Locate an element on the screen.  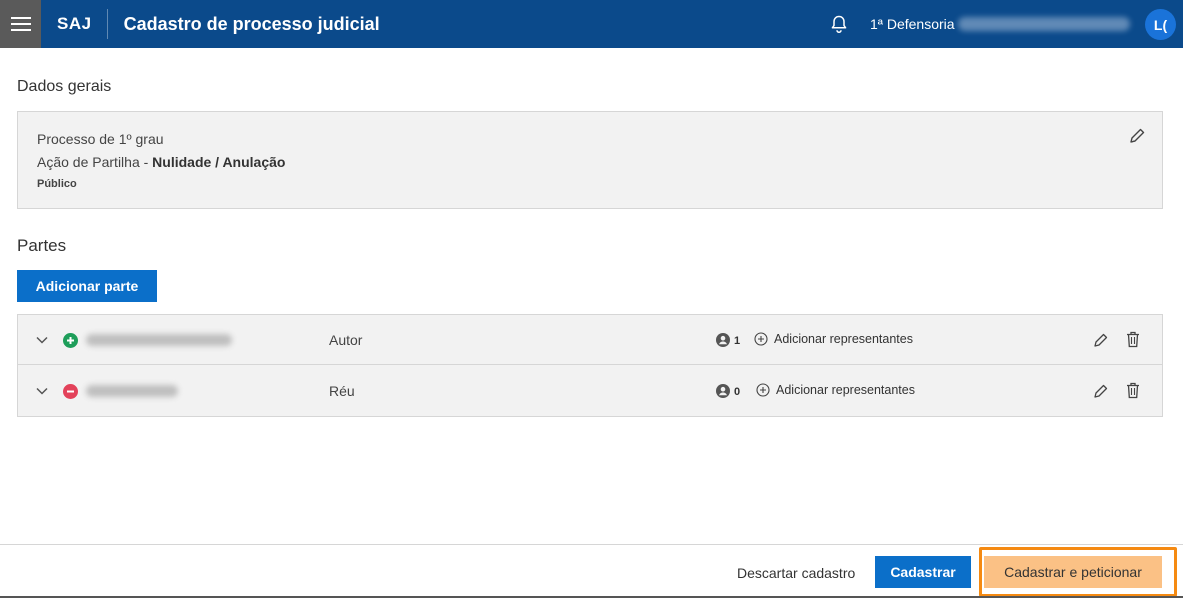
visibility-label: Público is located at coordinates (57, 184).